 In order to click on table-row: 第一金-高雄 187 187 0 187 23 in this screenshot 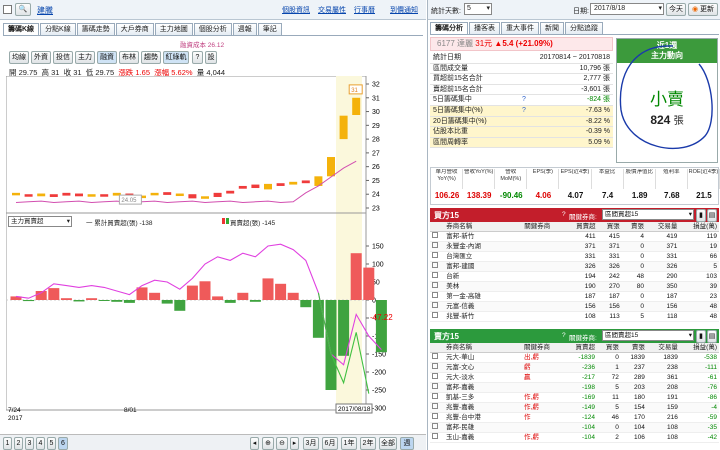, I will do `click(574, 296)`.